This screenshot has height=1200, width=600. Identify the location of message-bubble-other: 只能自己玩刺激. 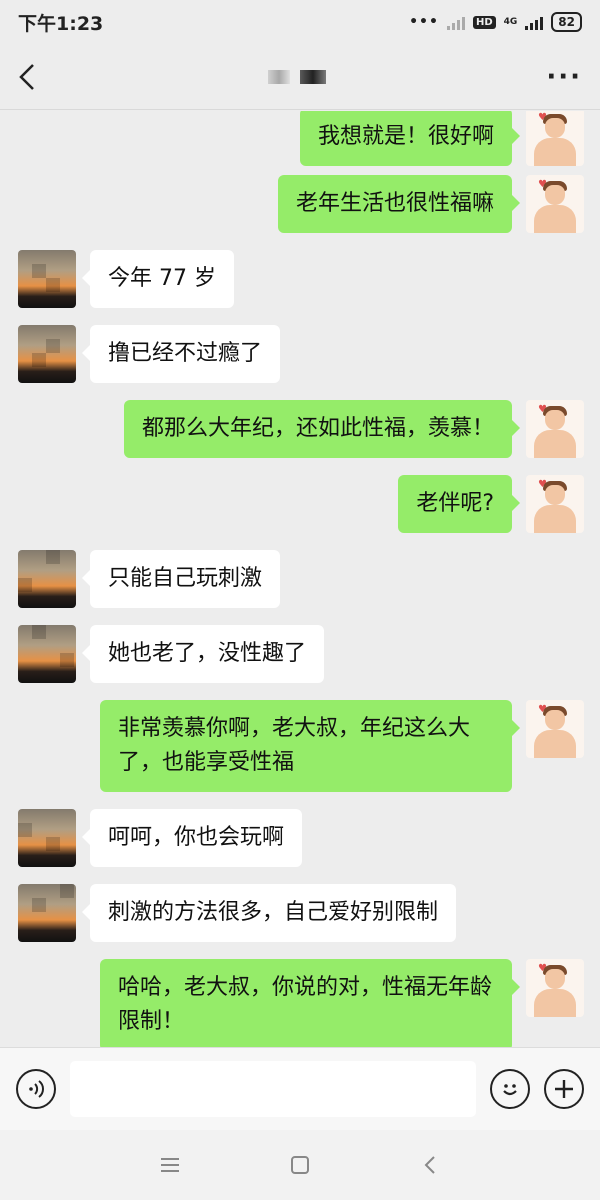
(181, 579).